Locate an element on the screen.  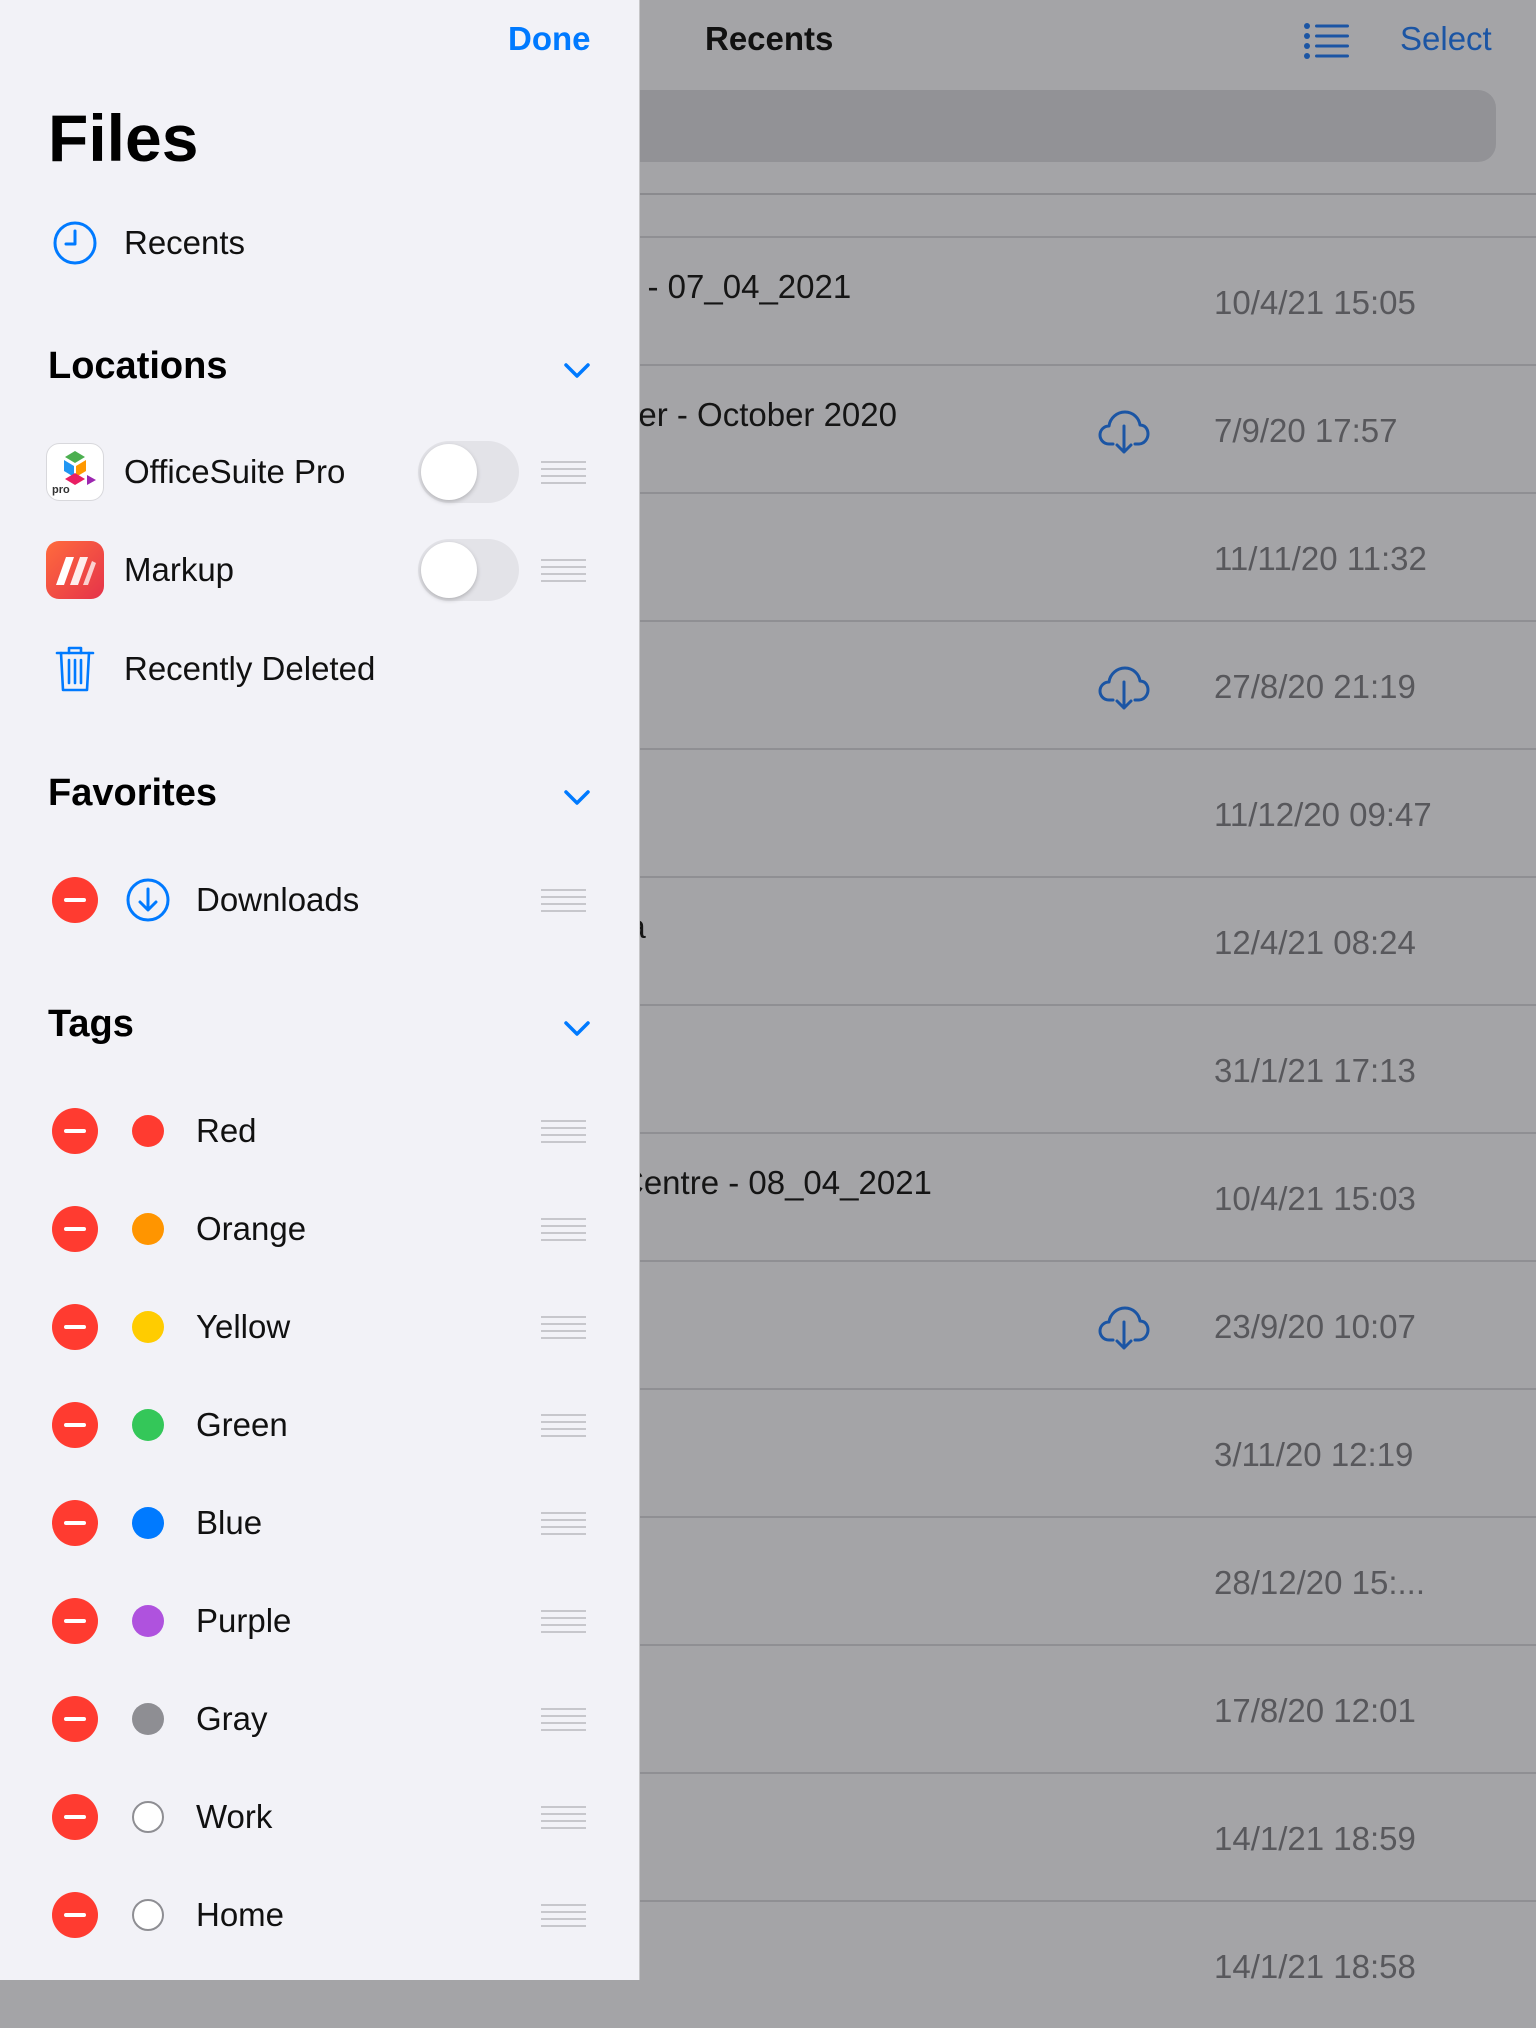
sidebar-item-recents: Recents is located at coordinates (319, 243).